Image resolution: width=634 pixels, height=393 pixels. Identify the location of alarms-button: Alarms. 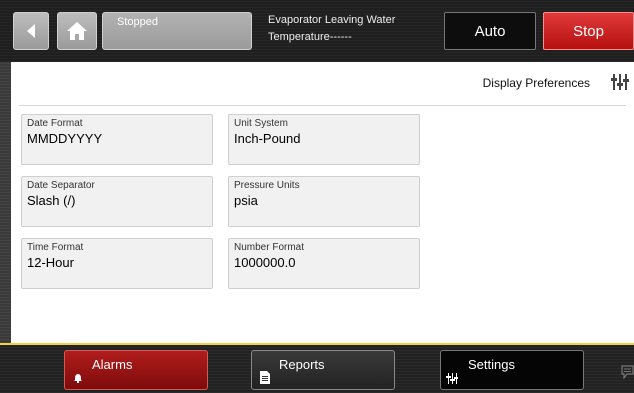
(136, 370).